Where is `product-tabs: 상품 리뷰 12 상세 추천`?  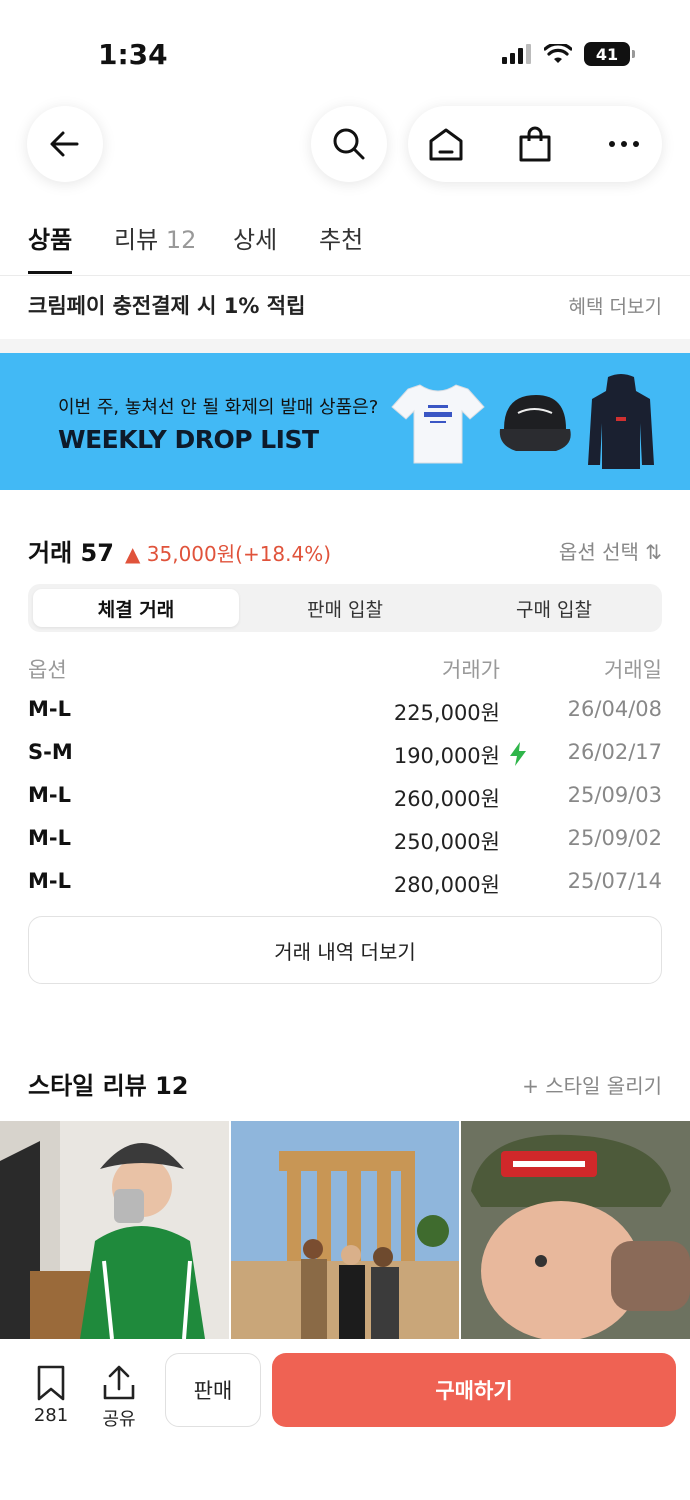
product-tabs: 상품 리뷰 12 상세 추천 is located at coordinates (345, 247).